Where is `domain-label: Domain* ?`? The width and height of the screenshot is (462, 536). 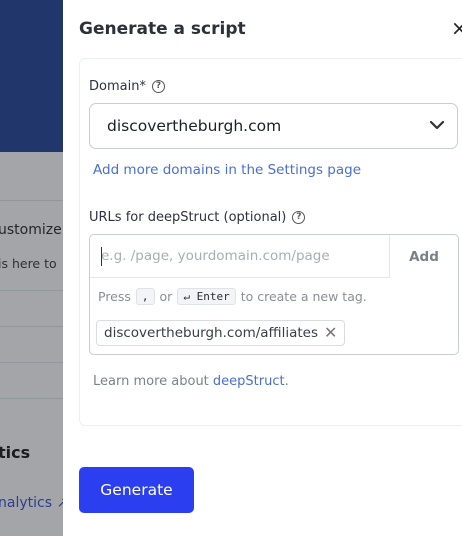 domain-label: Domain* ? is located at coordinates (127, 86).